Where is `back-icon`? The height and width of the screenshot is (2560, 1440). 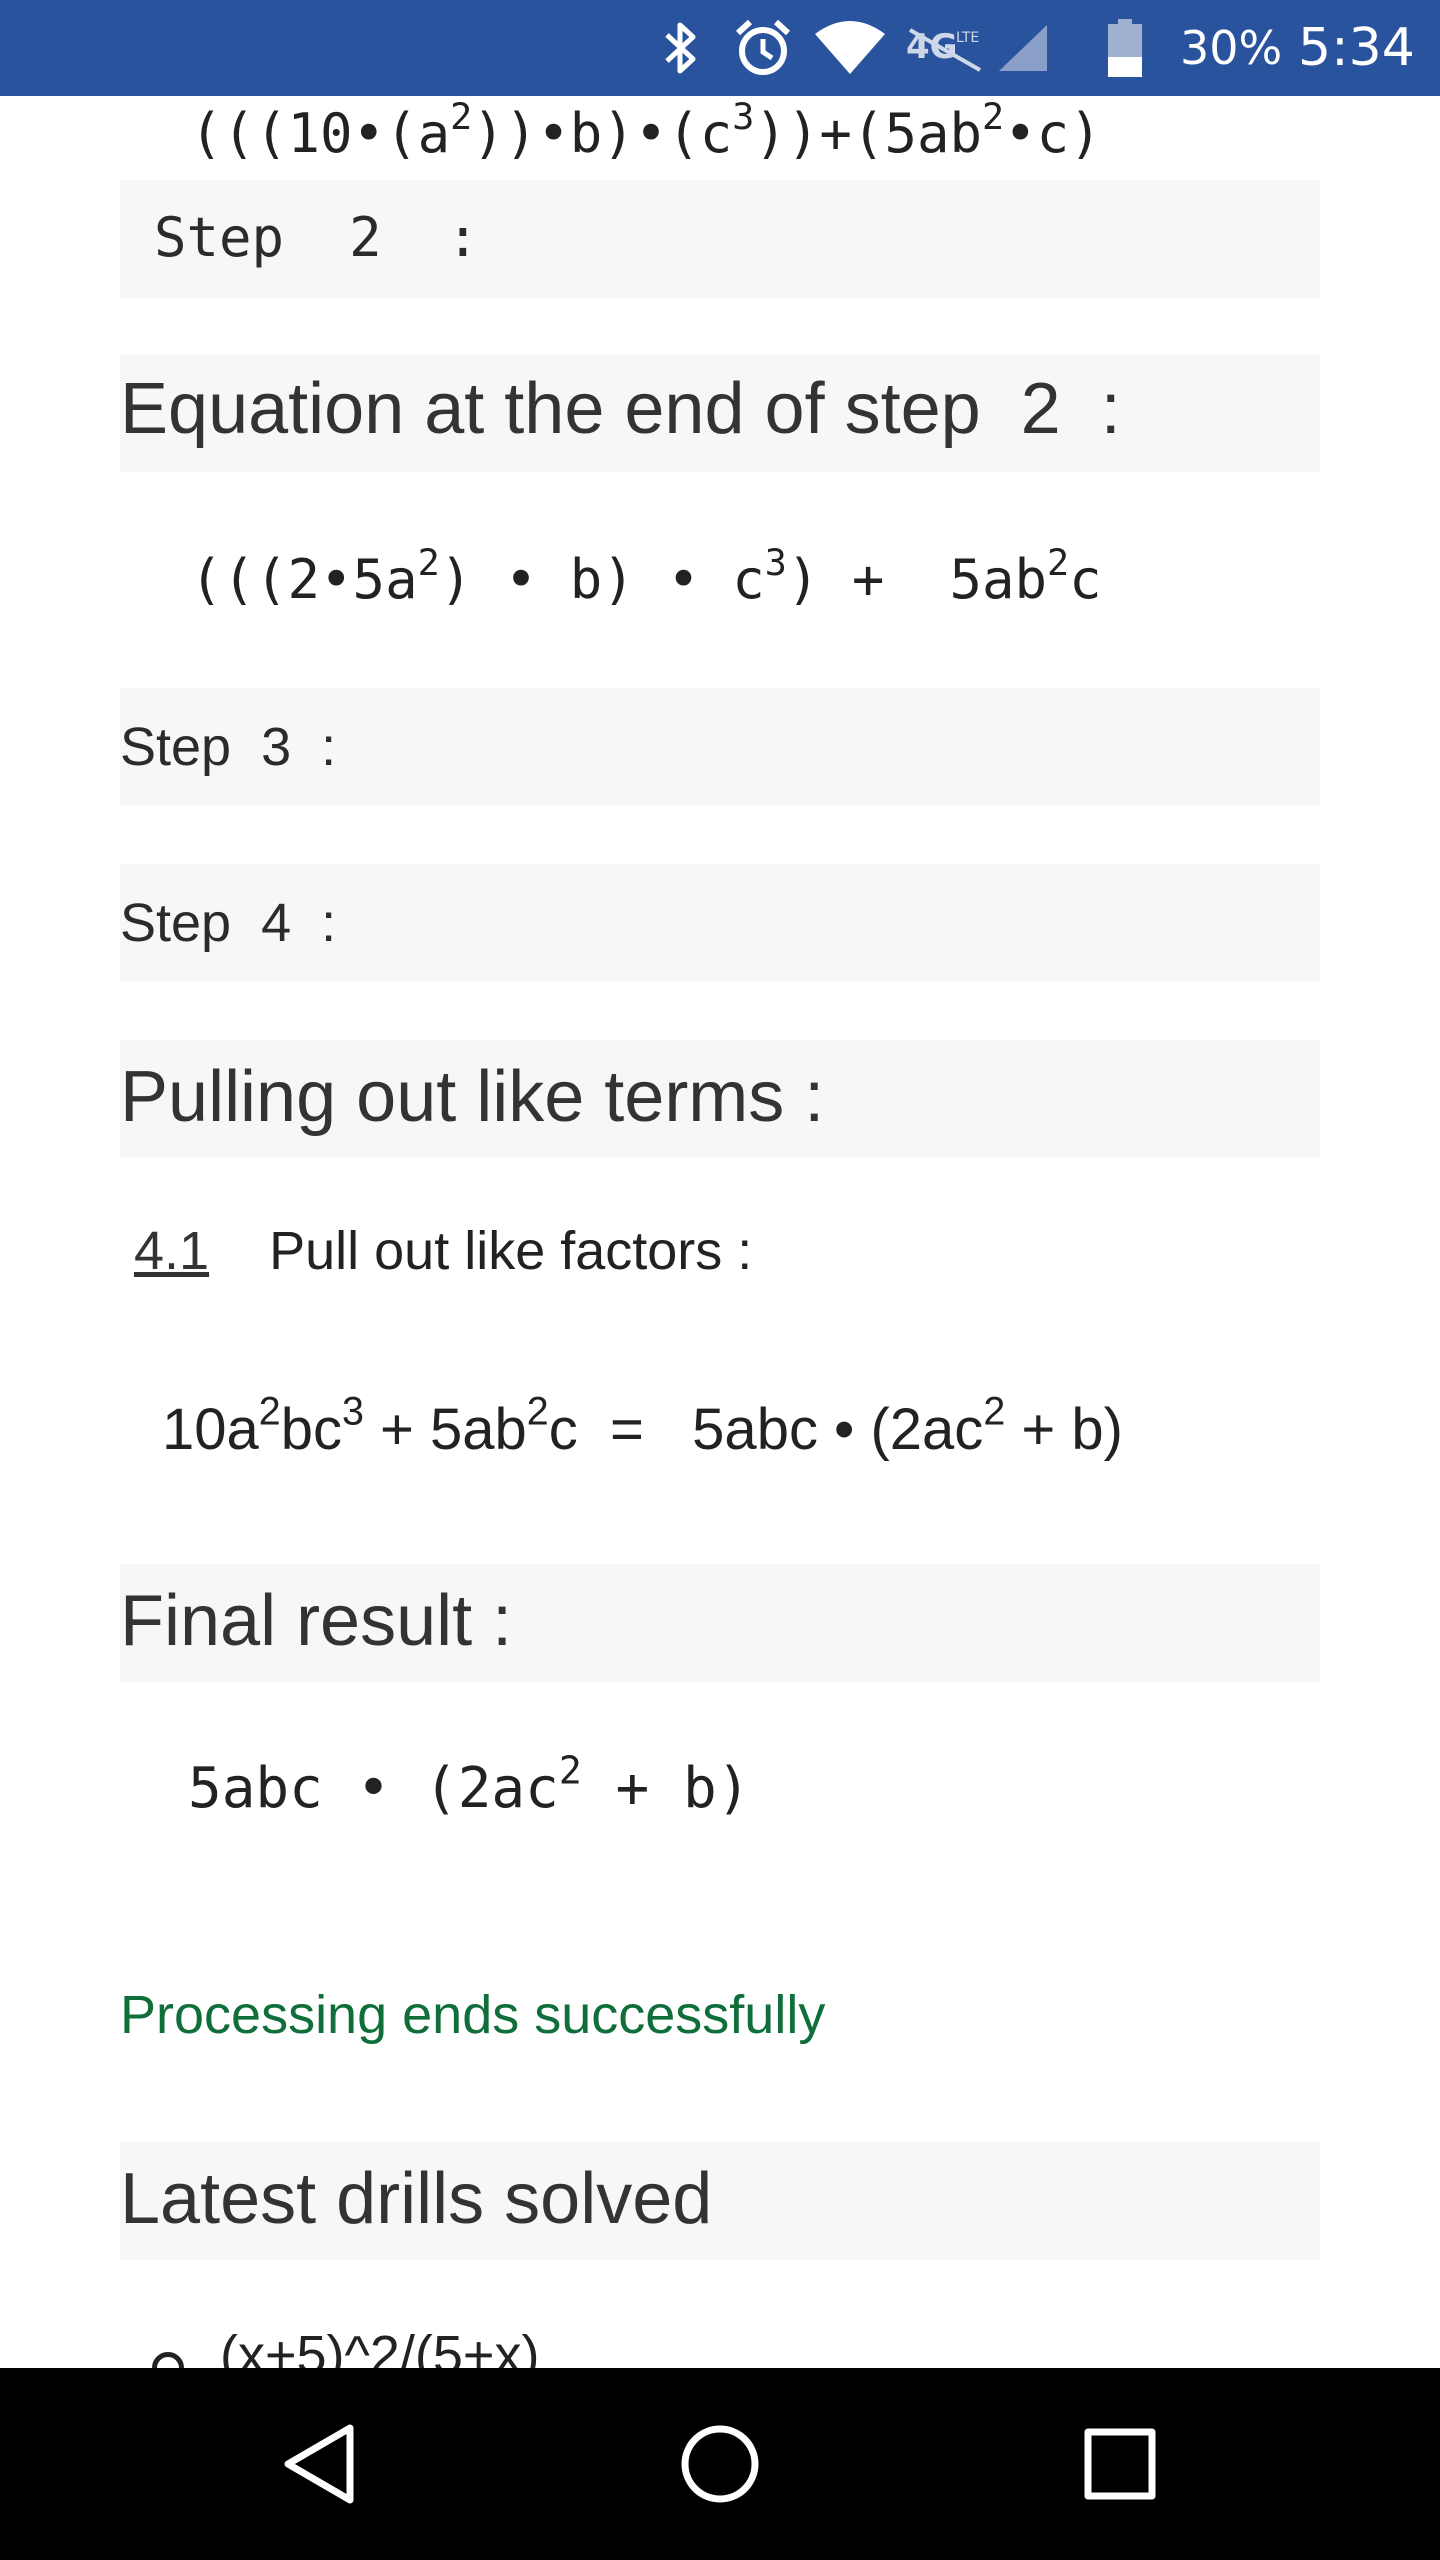 back-icon is located at coordinates (319, 2464).